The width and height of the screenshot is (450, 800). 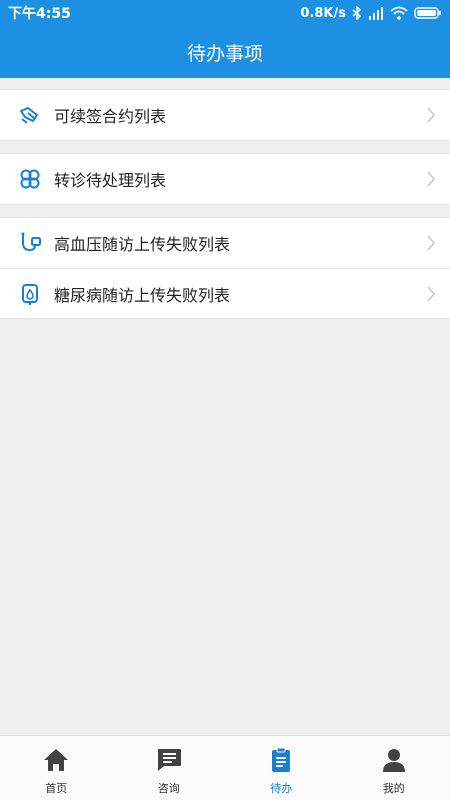 I want to click on person-icon, so click(x=394, y=762).